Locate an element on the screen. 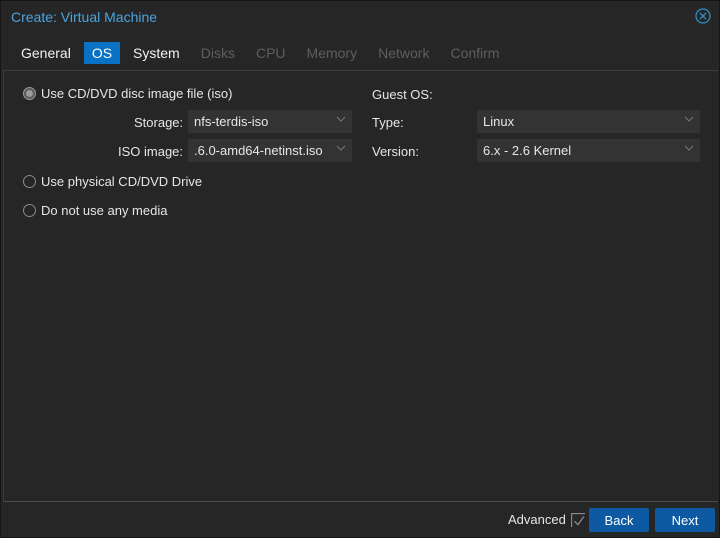  tab-general: General is located at coordinates (46, 53).